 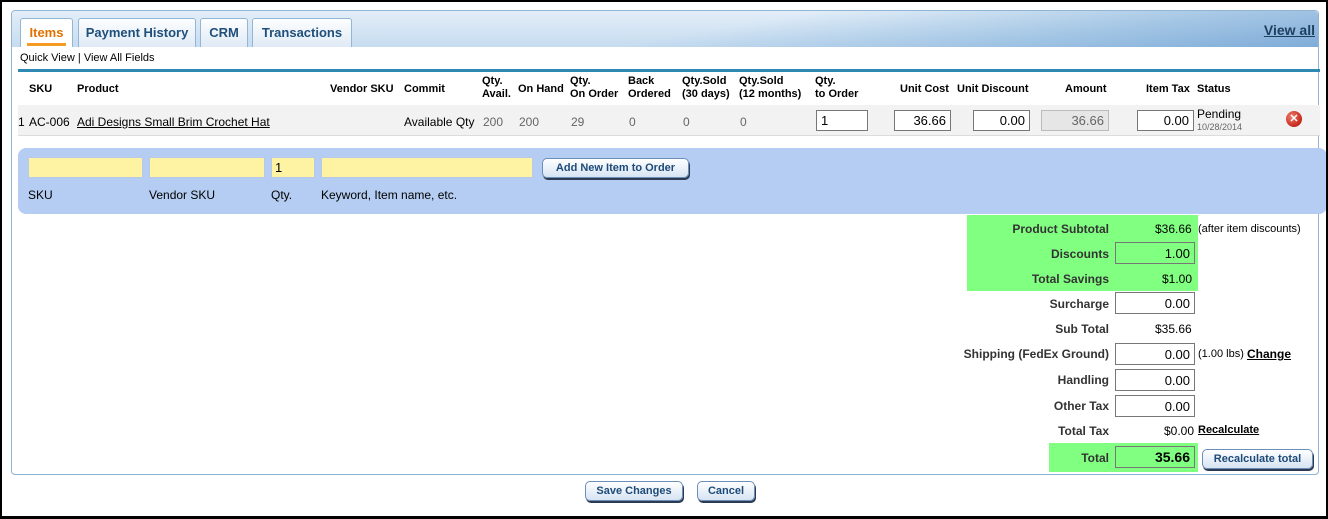 I want to click on col-unit-discount: Unit Discount, so click(x=993, y=89).